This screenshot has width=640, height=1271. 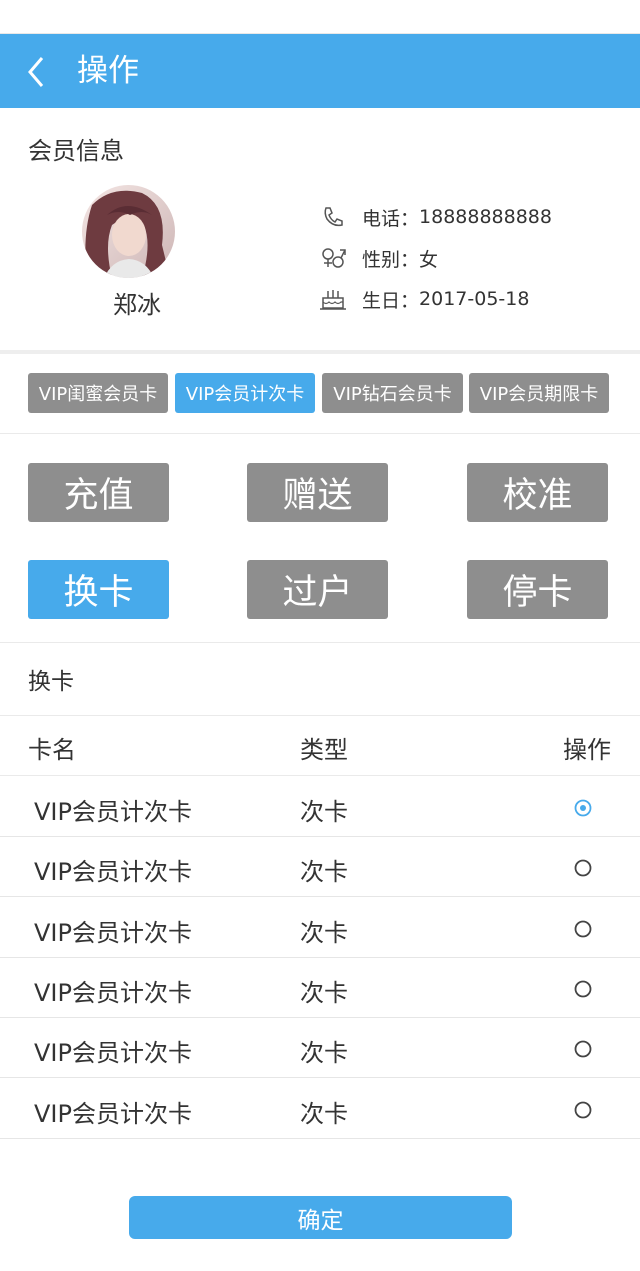 What do you see at coordinates (583, 808) in the screenshot?
I see `radio-selected-icon` at bounding box center [583, 808].